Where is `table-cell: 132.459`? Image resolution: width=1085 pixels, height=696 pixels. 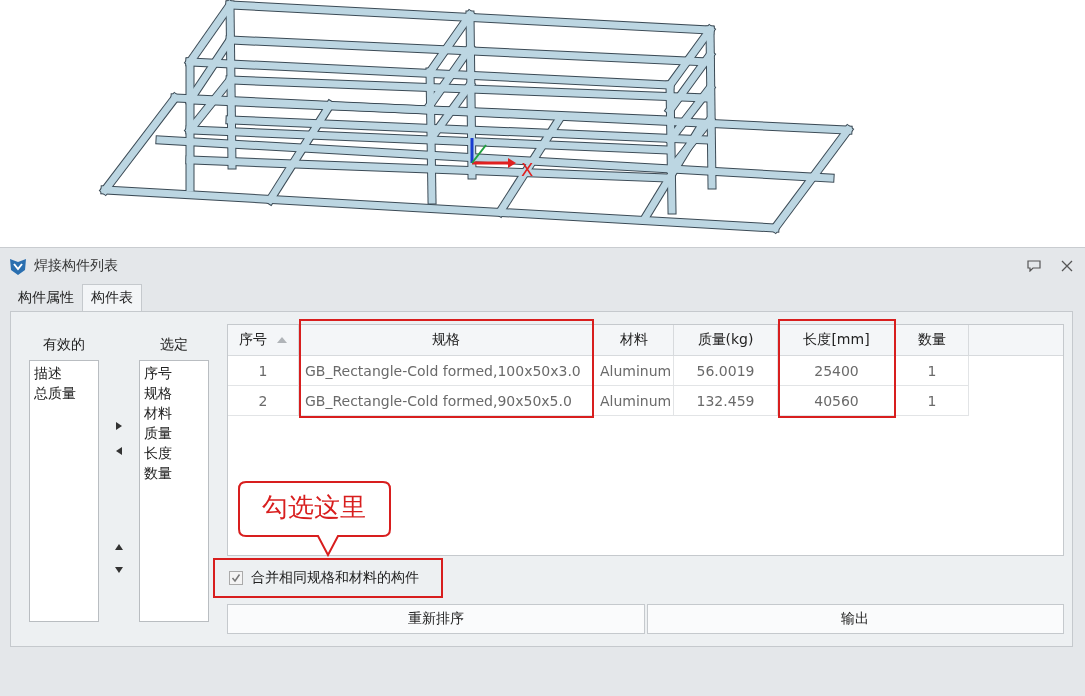 table-cell: 132.459 is located at coordinates (726, 401).